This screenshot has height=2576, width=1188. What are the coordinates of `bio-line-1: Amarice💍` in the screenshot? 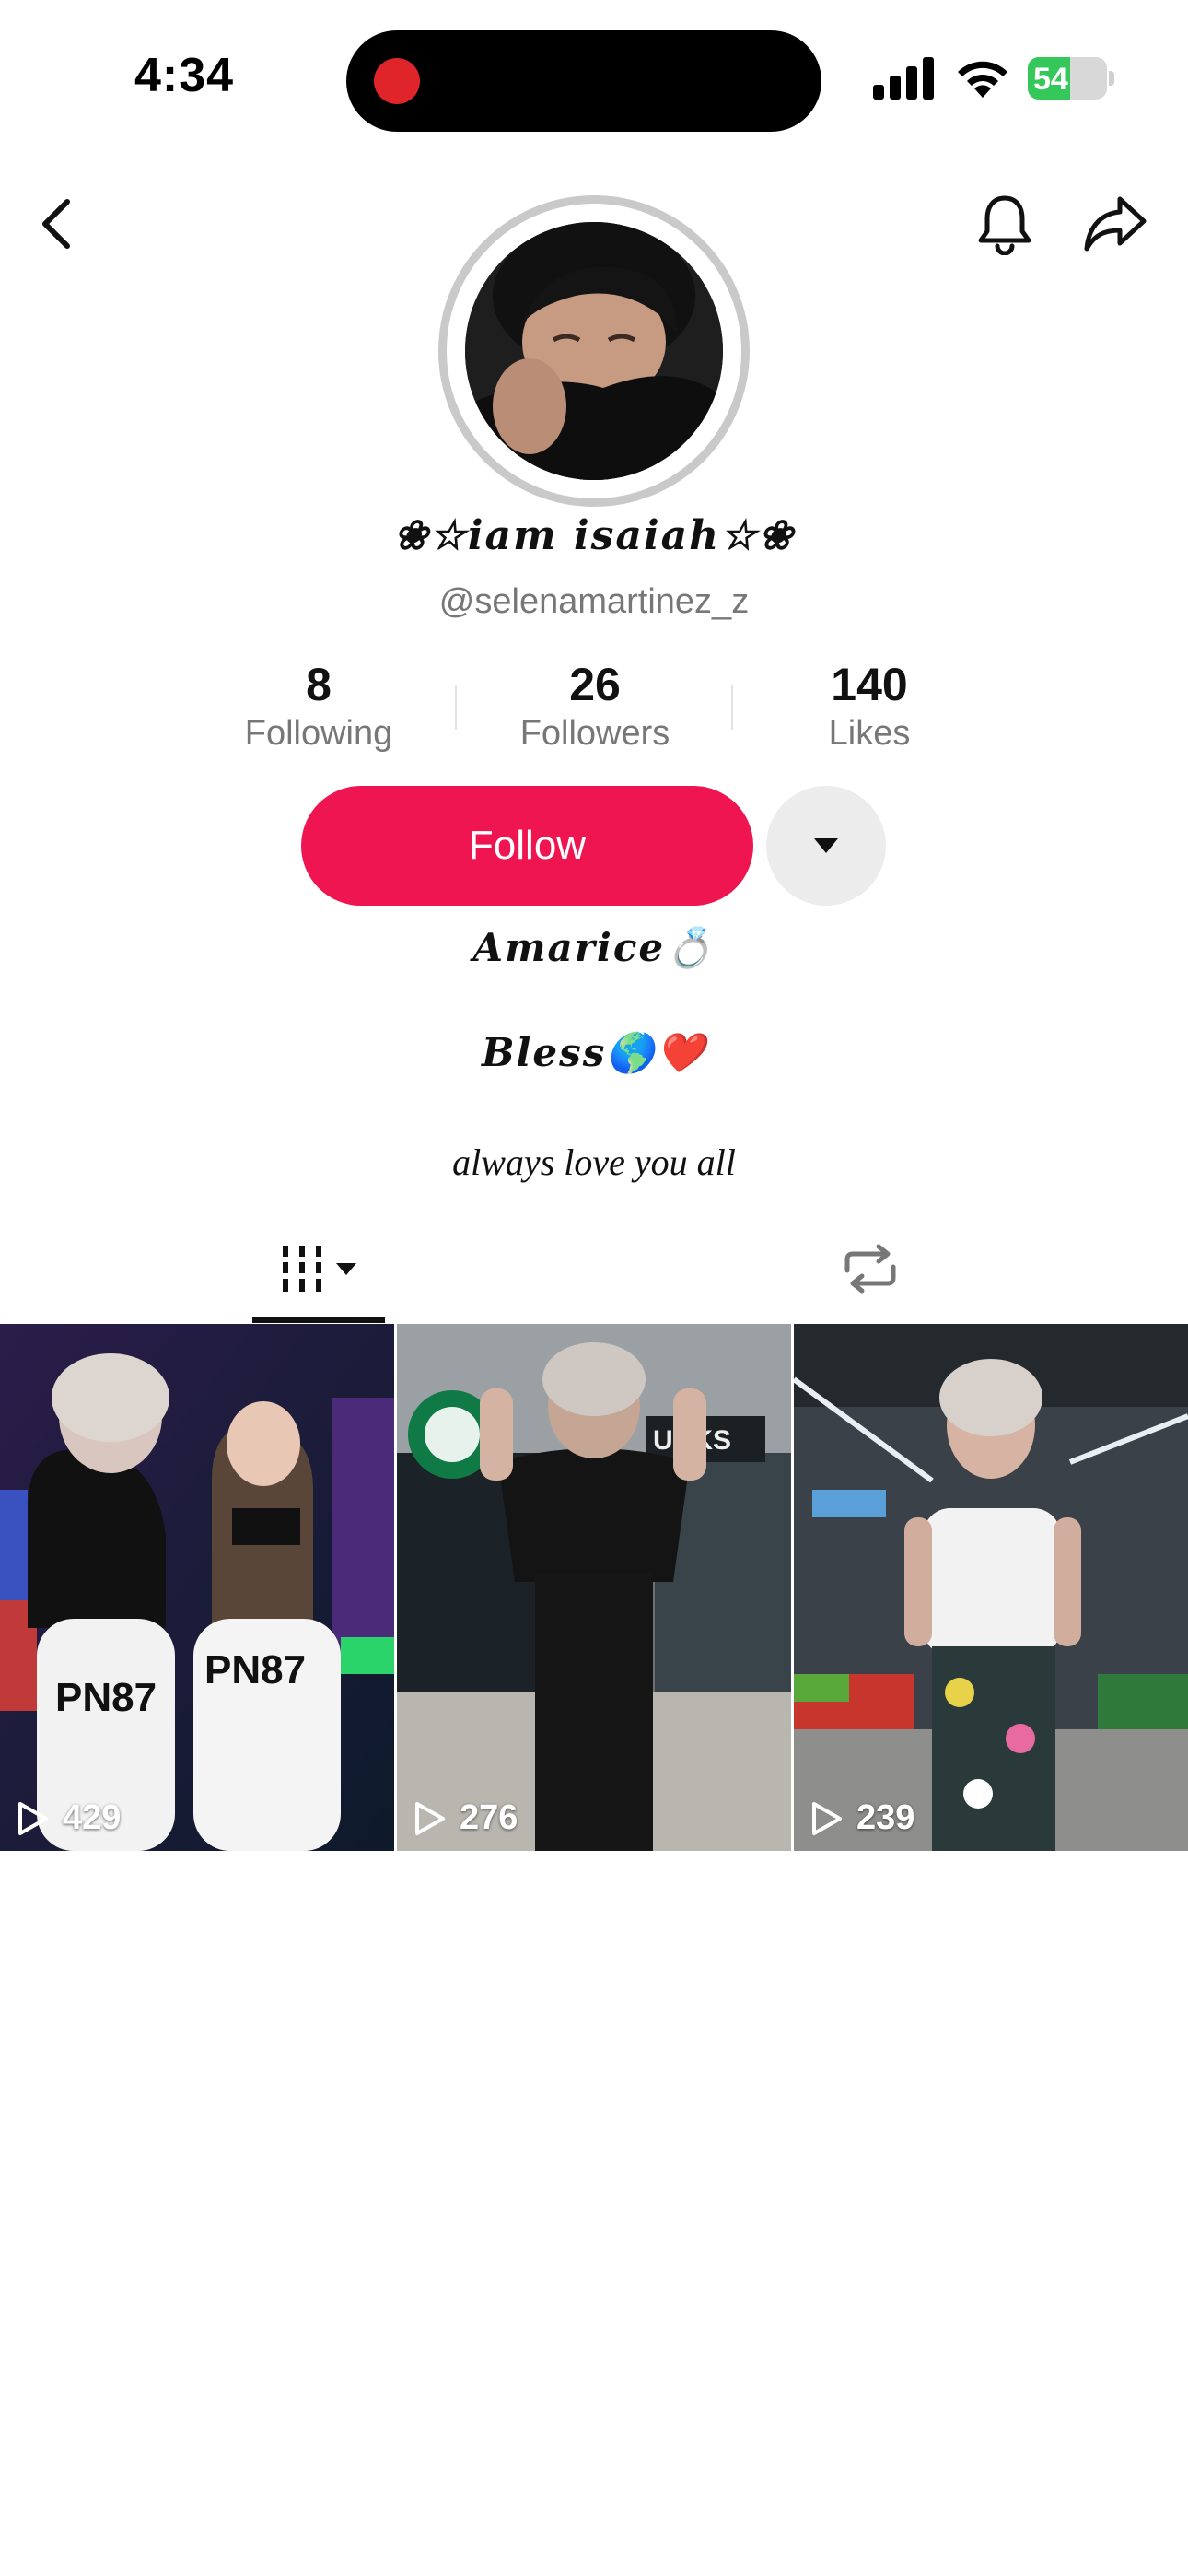 It's located at (594, 947).